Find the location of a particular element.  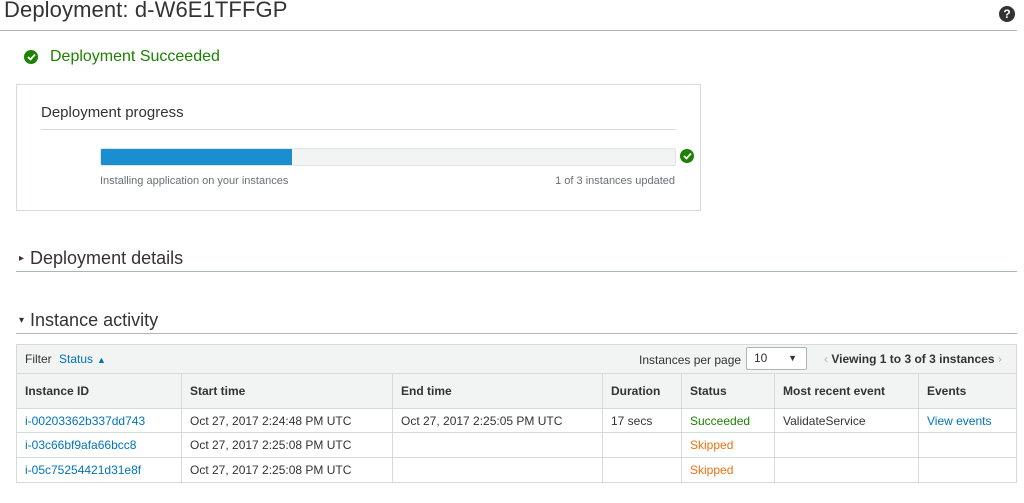

column-header-duration: Duration is located at coordinates (642, 391).